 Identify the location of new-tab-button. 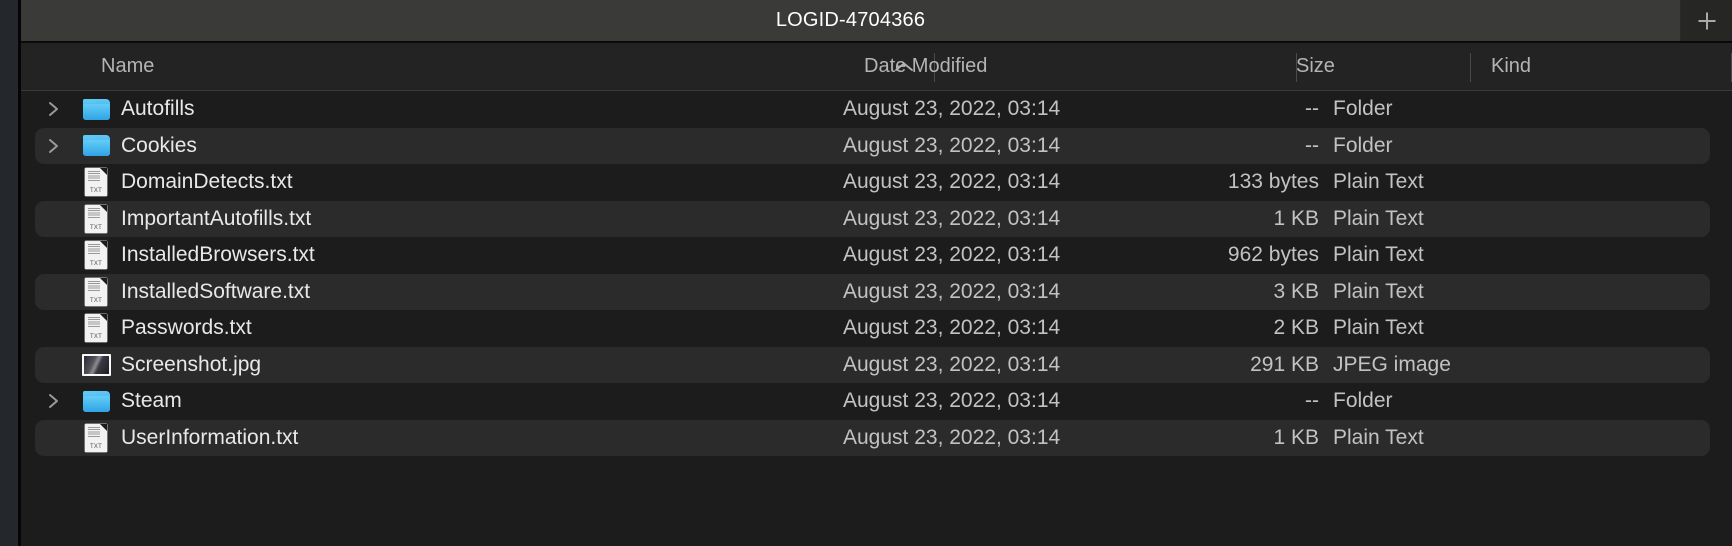
(1706, 20).